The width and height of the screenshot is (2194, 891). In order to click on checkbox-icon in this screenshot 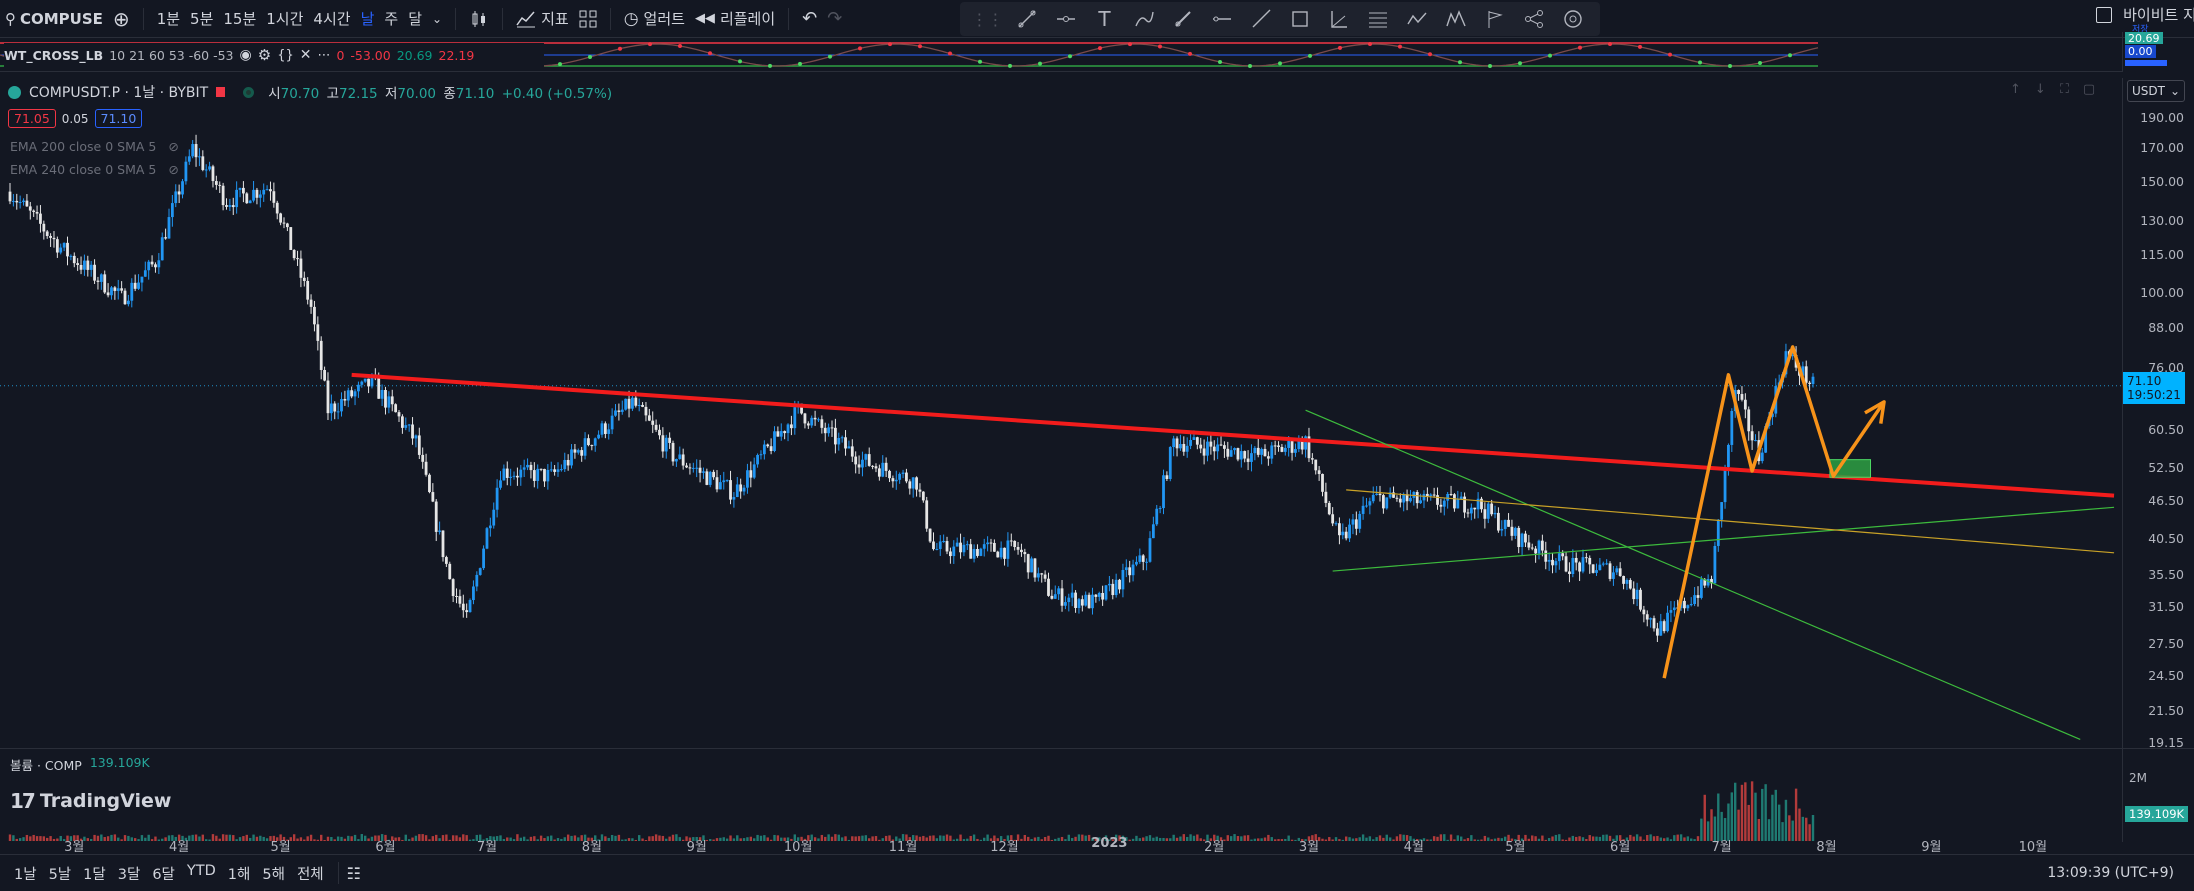, I will do `click(2104, 14)`.